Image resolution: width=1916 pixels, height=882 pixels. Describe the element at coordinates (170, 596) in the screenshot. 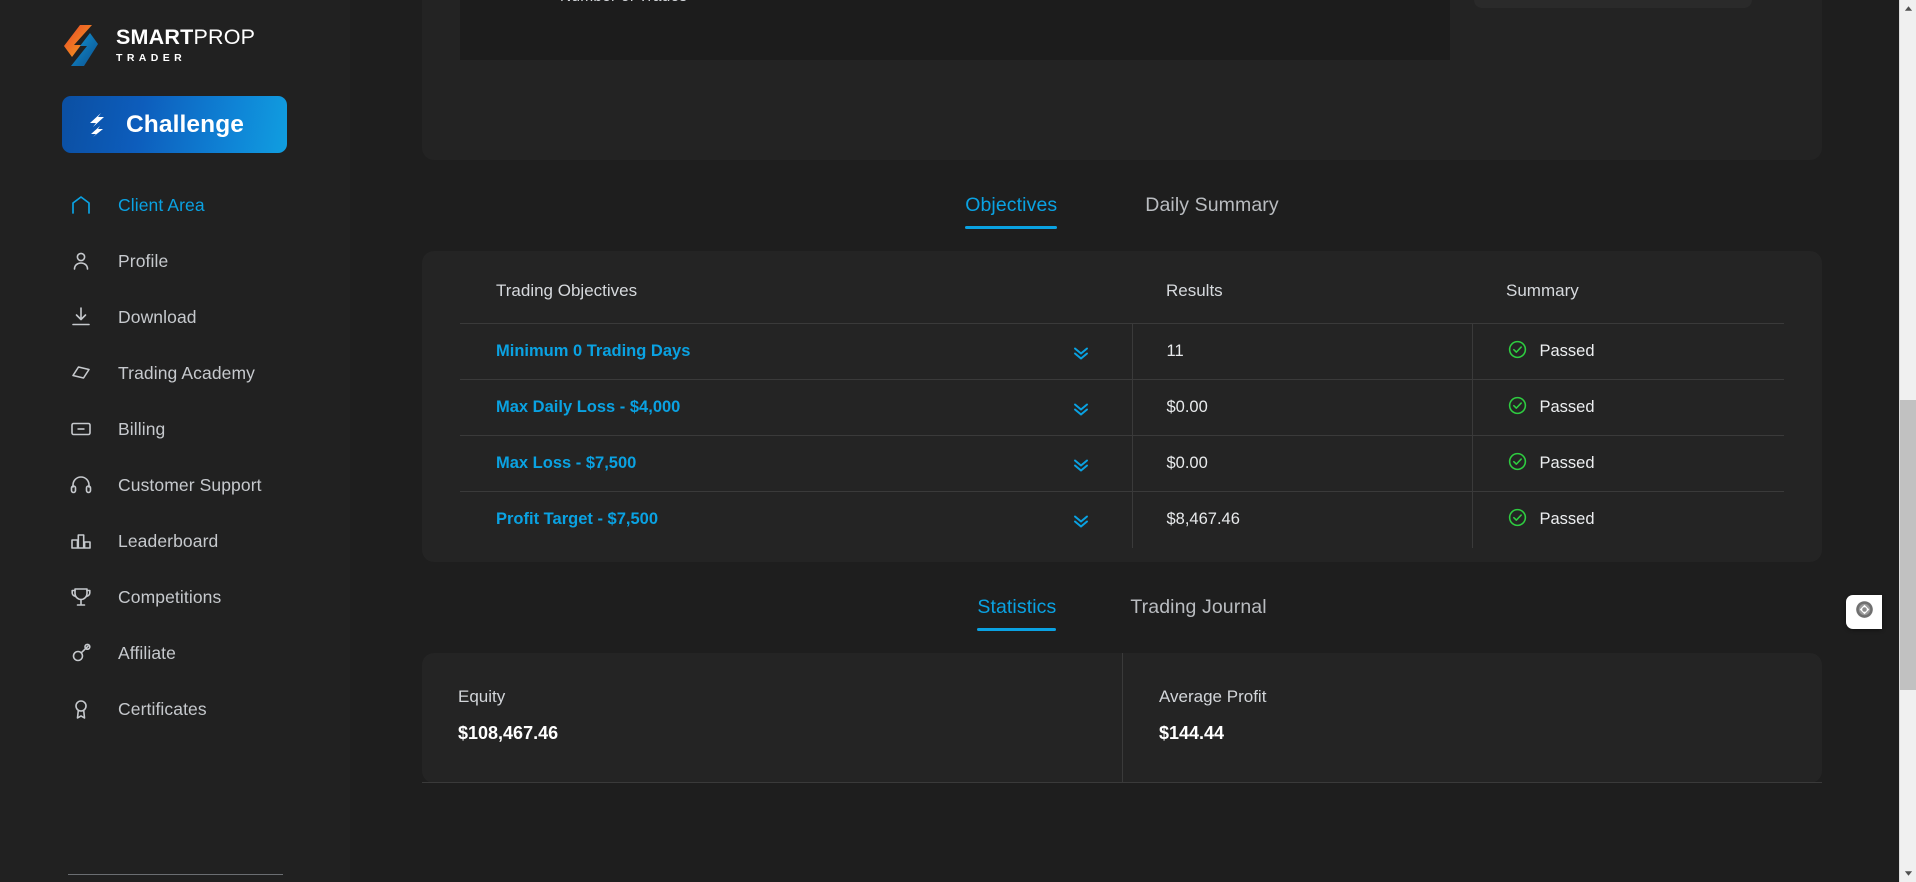

I see `sidebar-item-label: Competitions` at that location.